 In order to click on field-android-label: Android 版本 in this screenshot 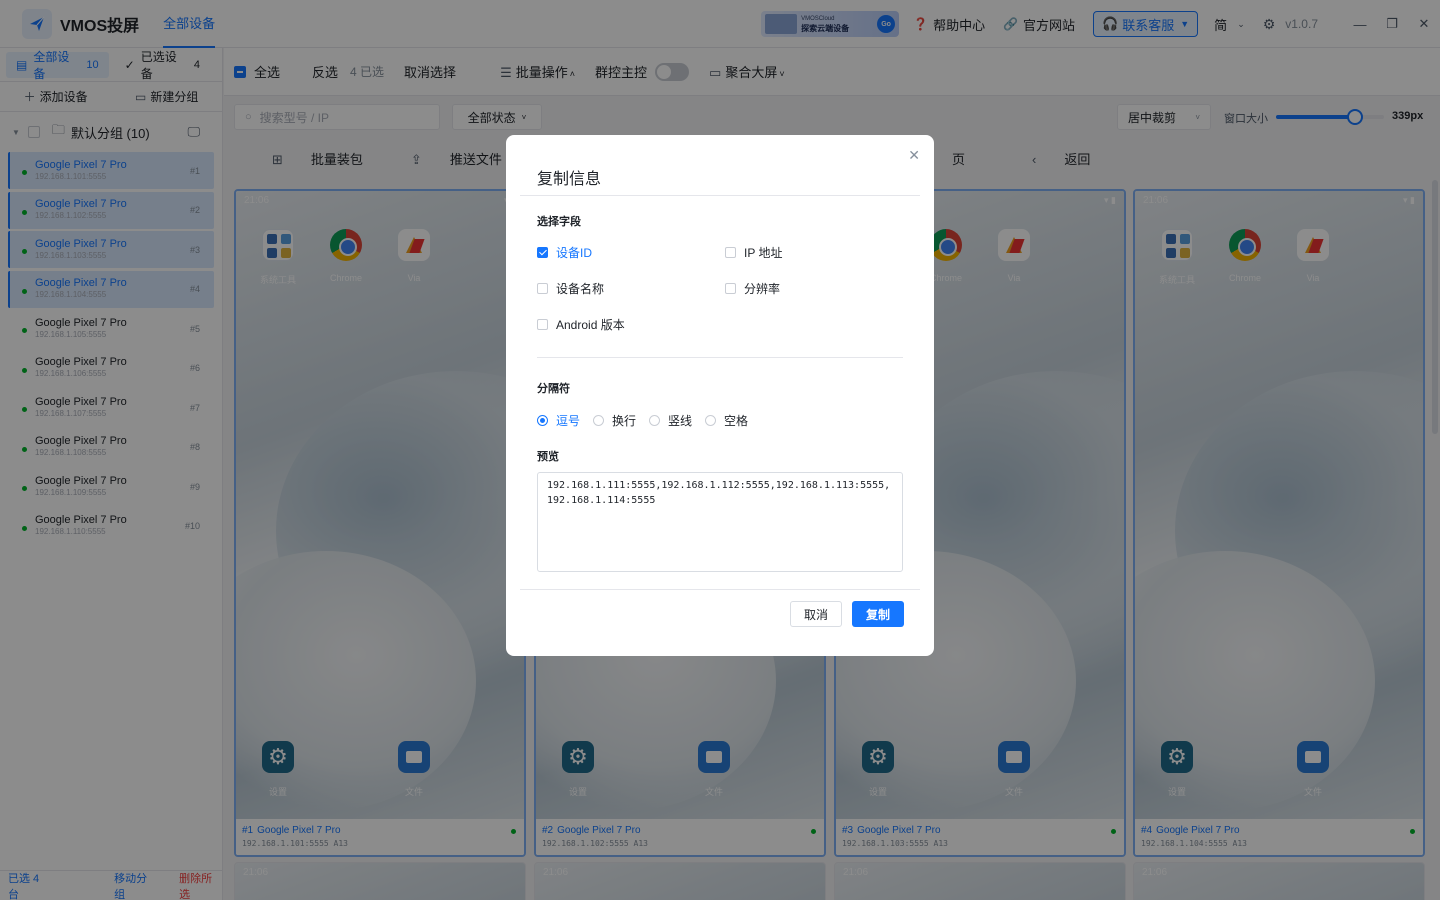, I will do `click(590, 325)`.